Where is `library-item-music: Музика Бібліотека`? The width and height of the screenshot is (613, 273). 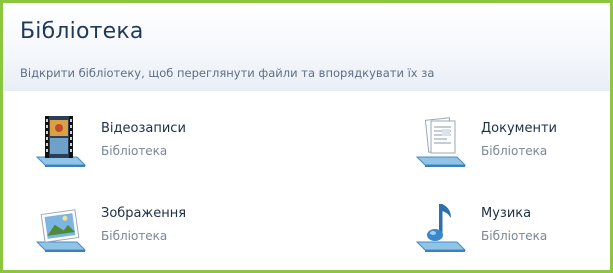 library-item-music: Музика Бібліотека is located at coordinates (511, 228).